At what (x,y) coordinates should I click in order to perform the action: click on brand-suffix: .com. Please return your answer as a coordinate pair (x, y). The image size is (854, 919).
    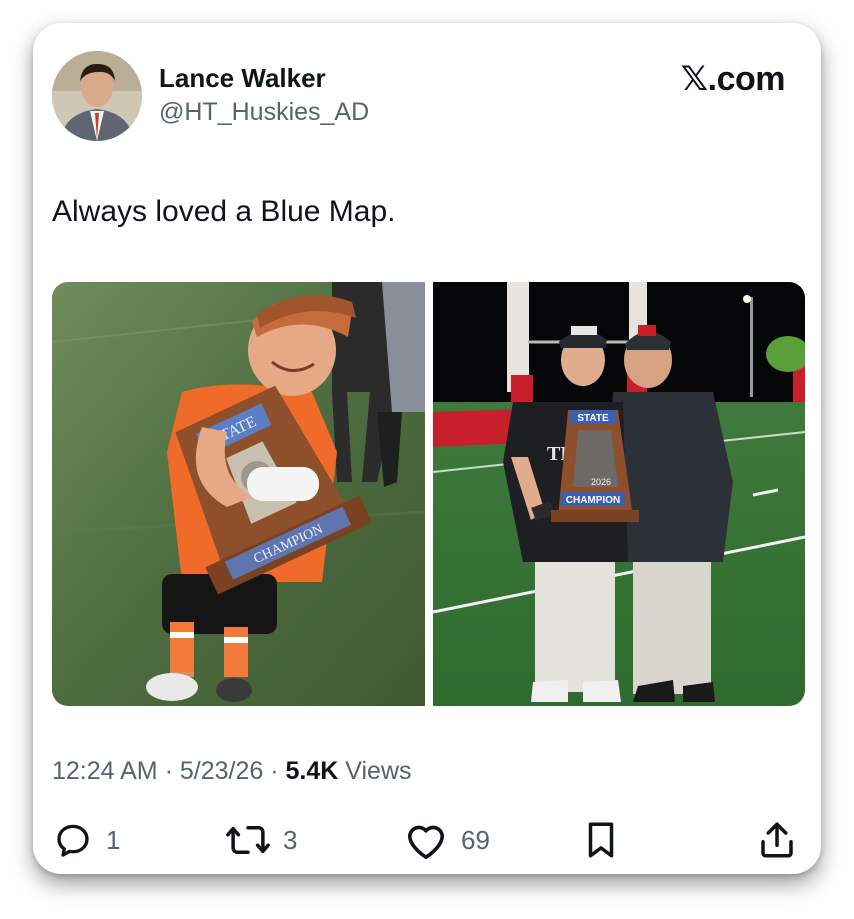
    Looking at the image, I should click on (746, 79).